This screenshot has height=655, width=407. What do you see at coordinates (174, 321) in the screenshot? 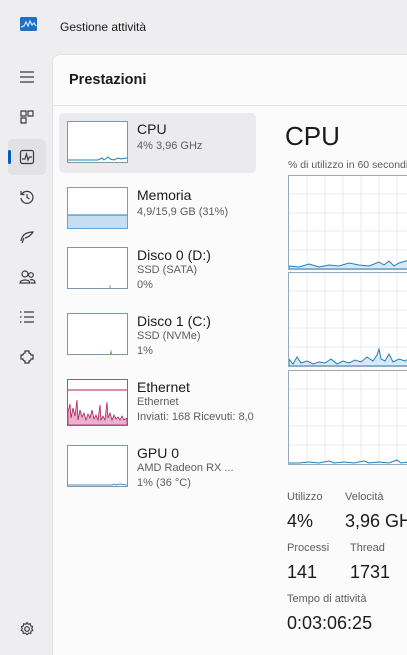
I see `resource-name: Disco 1 (C:)` at bounding box center [174, 321].